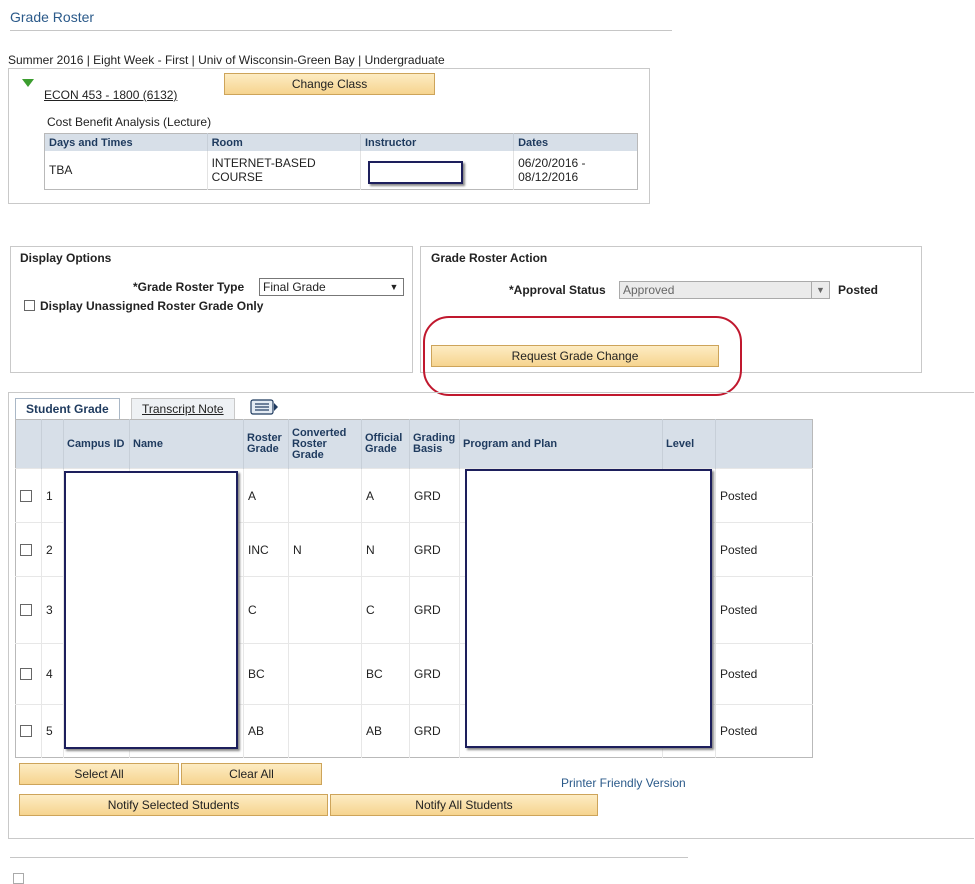 The image size is (975, 884). Describe the element at coordinates (52, 731) in the screenshot. I see `row-number: 5` at that location.